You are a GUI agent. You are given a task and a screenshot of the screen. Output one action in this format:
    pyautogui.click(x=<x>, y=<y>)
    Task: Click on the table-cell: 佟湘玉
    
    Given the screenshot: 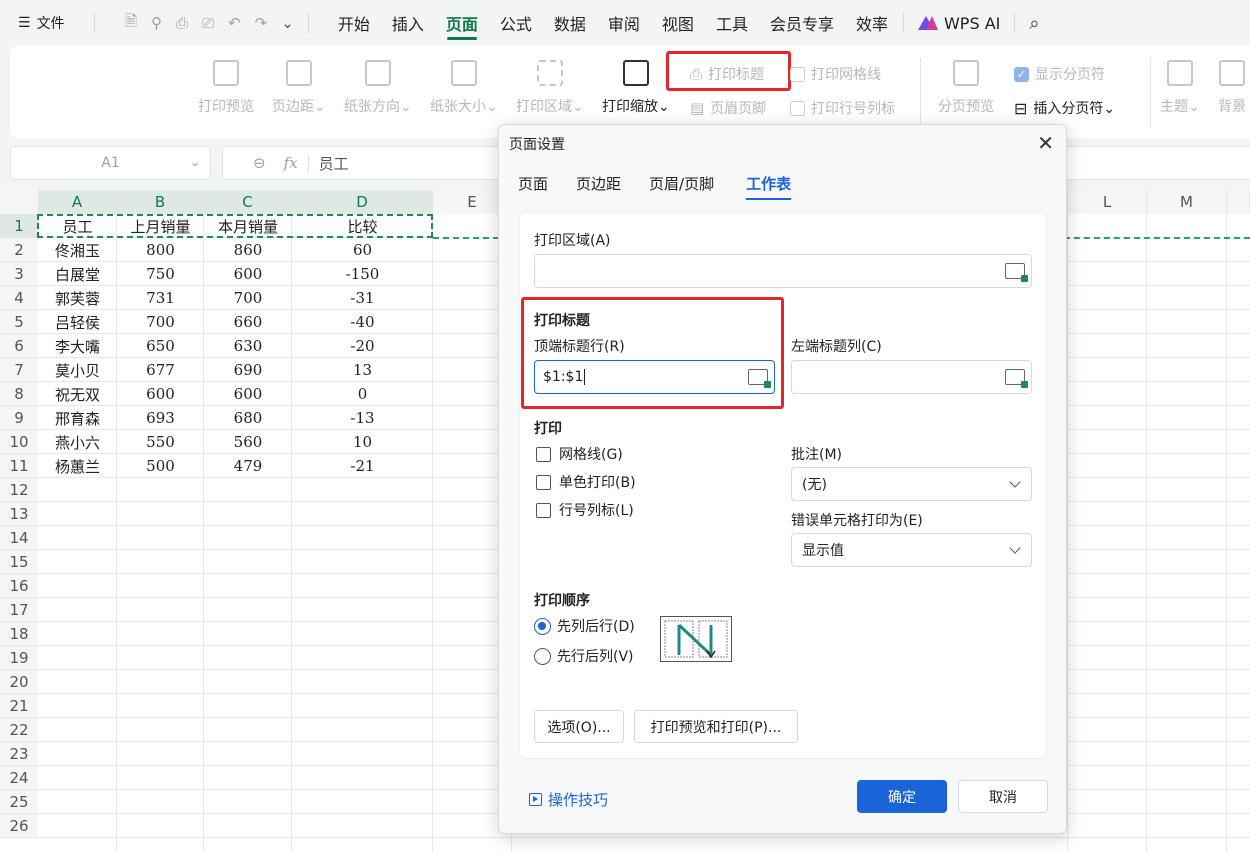 What is the action you would take?
    pyautogui.click(x=77, y=250)
    